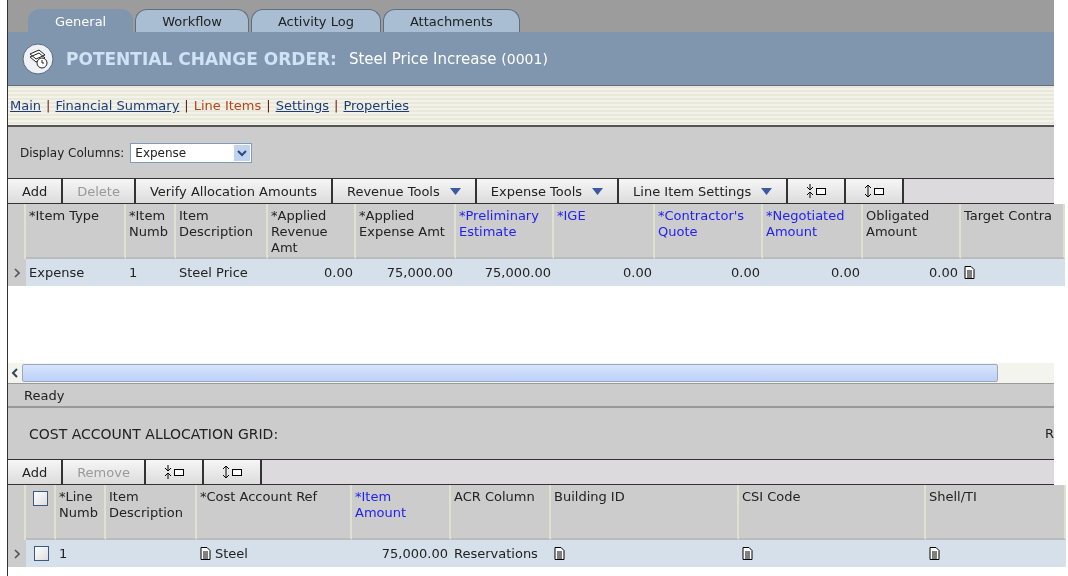  I want to click on toolbar-menu-button: Line Item Settings, so click(704, 191).